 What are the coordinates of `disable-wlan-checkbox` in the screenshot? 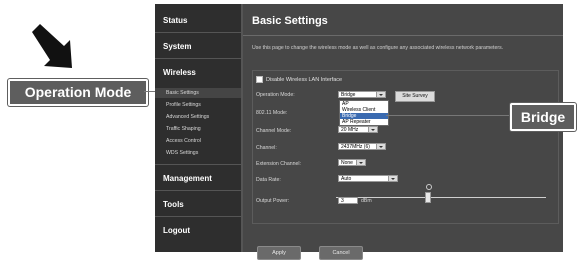 It's located at (259, 79).